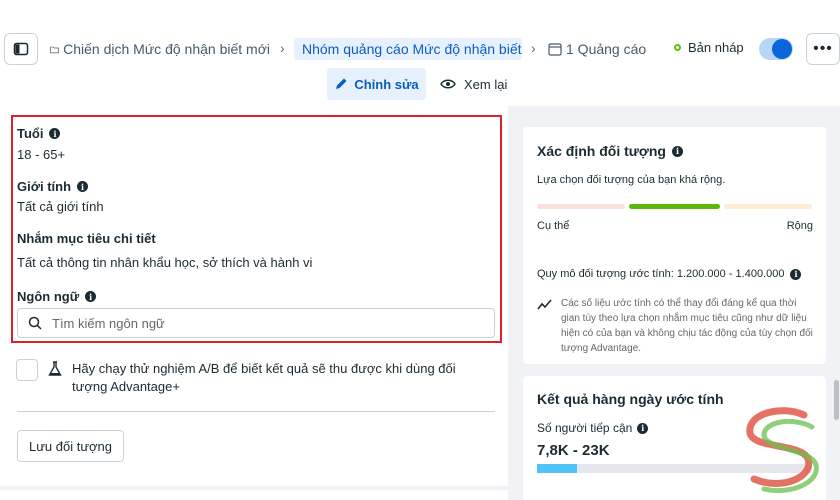  I want to click on status-badge: Bản nháp, so click(709, 47).